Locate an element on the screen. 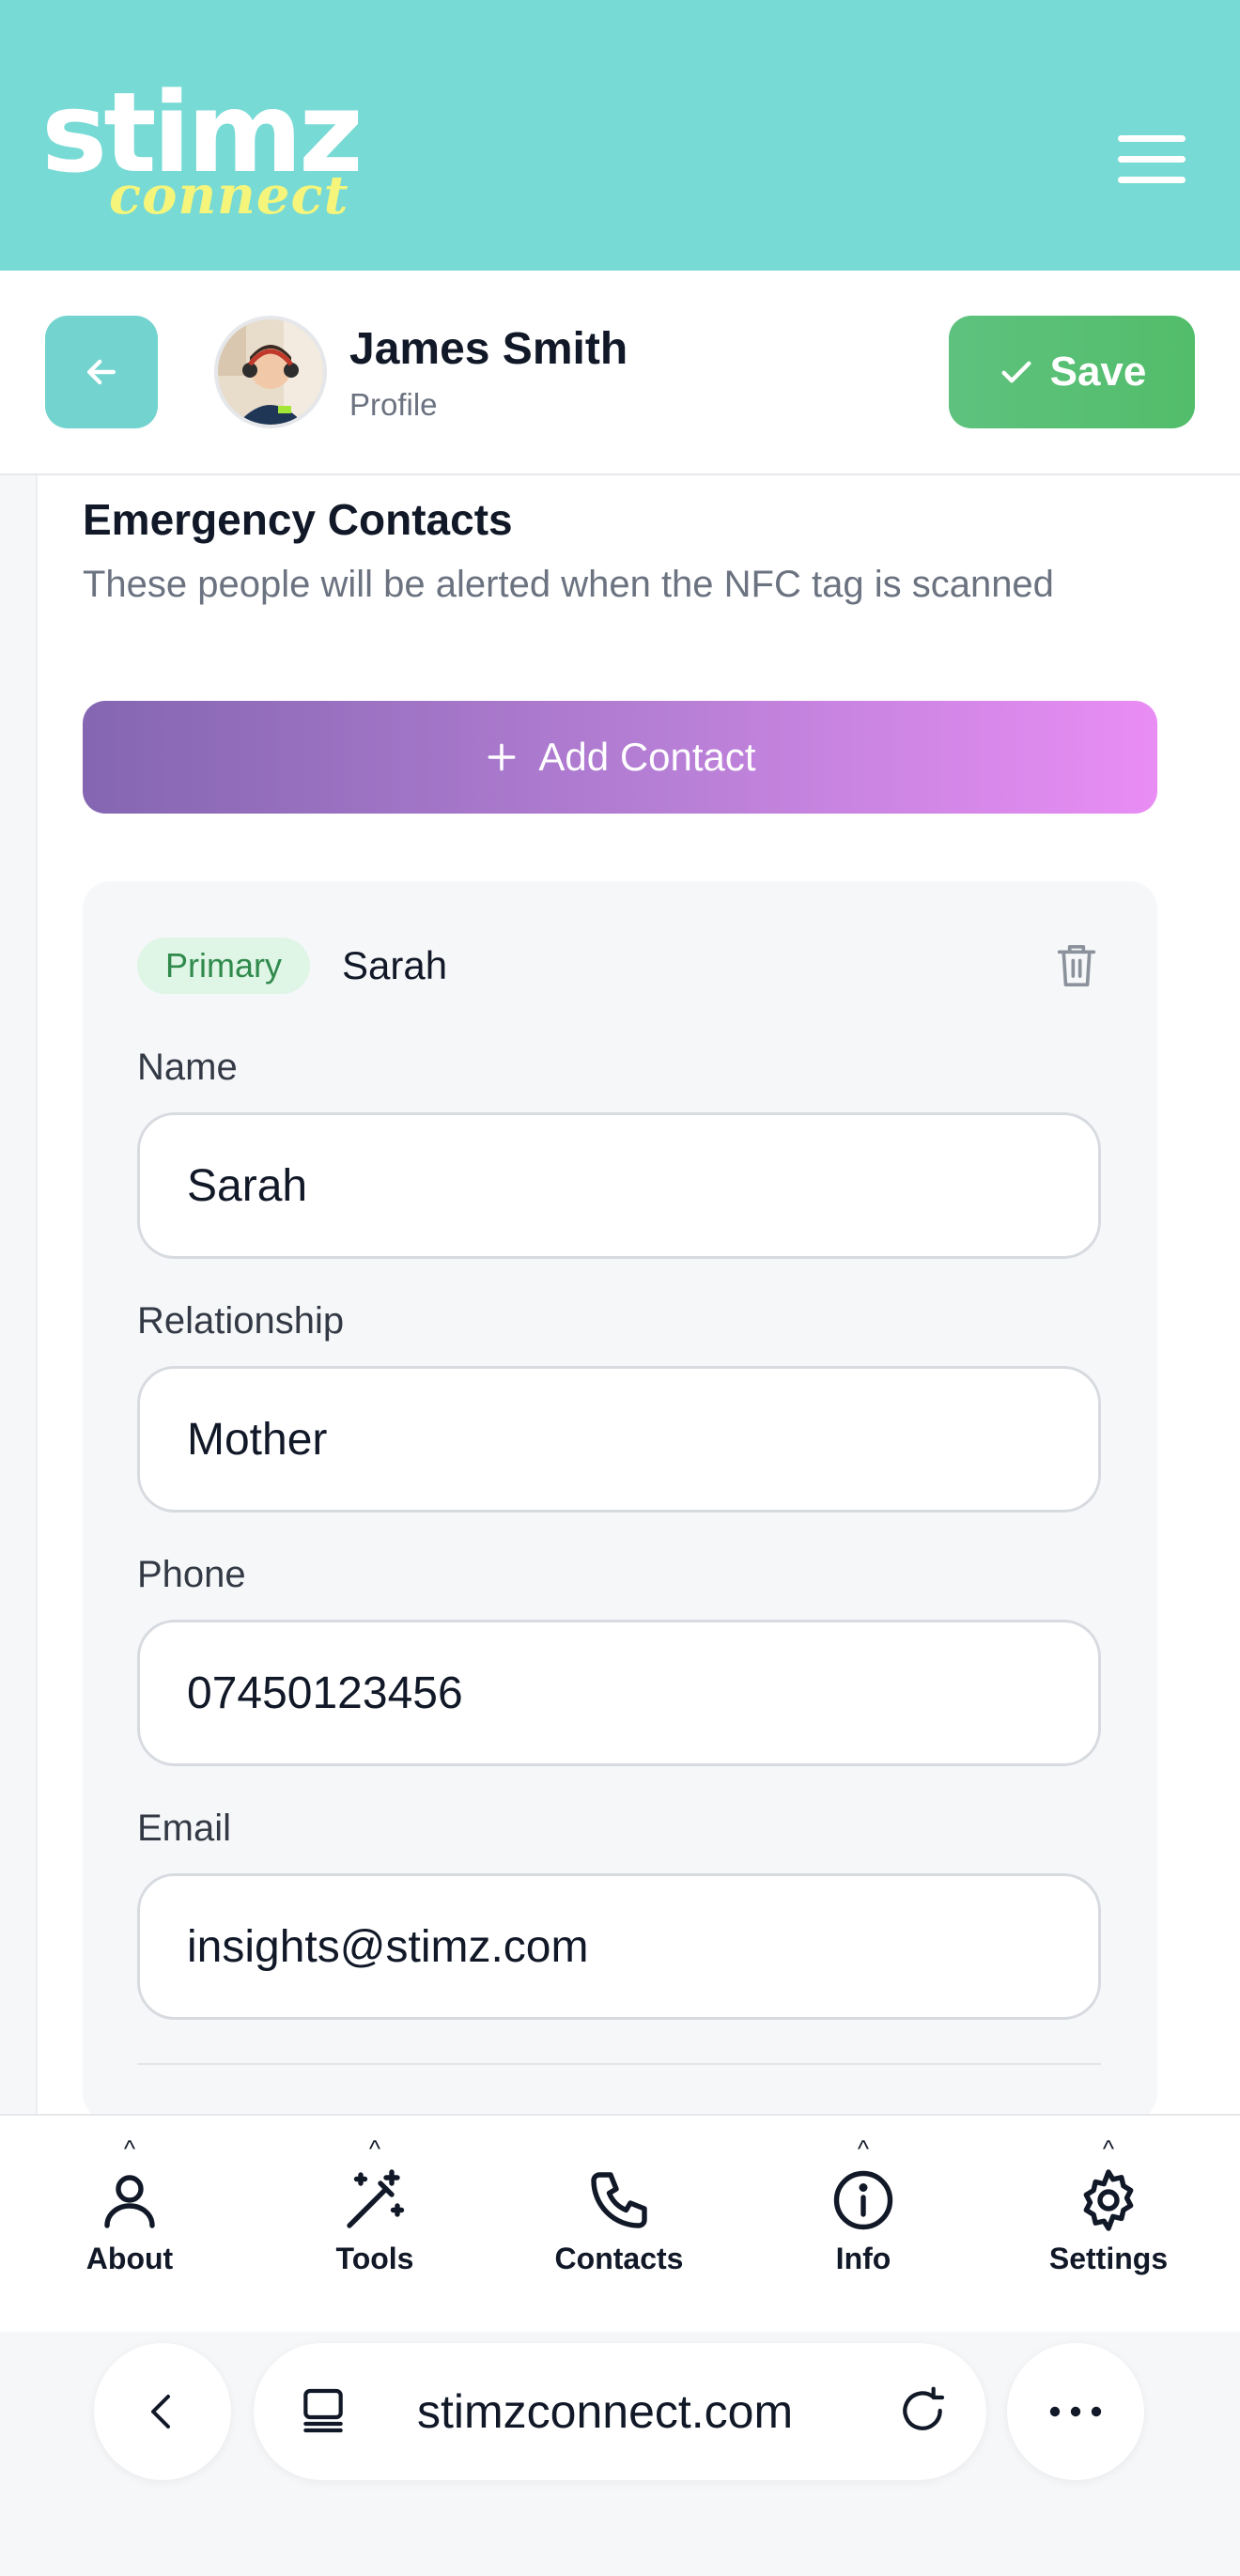 The width and height of the screenshot is (1240, 2576). nav-item-about: ^ About is located at coordinates (130, 2225).